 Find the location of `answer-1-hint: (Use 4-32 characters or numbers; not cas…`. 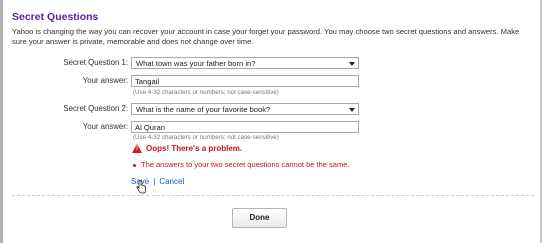

answer-1-hint: (Use 4-32 characters or numbers; not cas… is located at coordinates (206, 92).